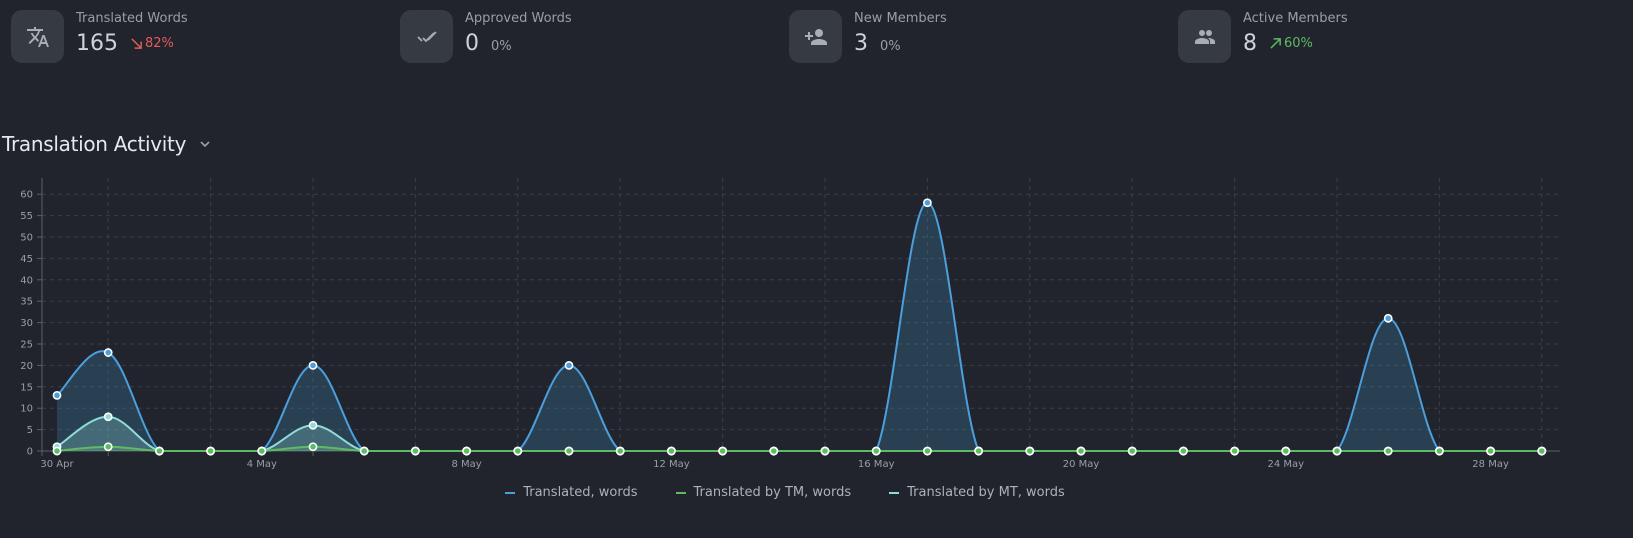  I want to click on translate-icon, so click(37, 36).